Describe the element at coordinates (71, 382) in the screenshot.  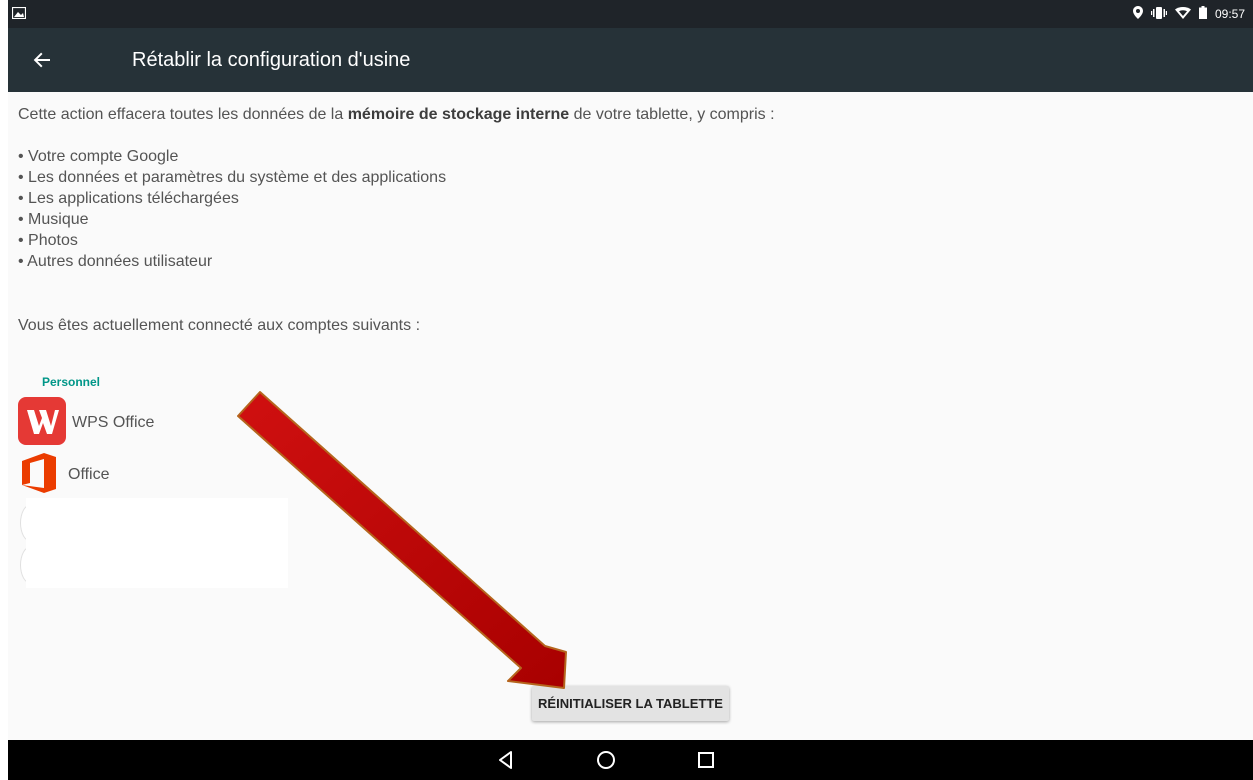
I see `section-label-personal: Personnel` at that location.